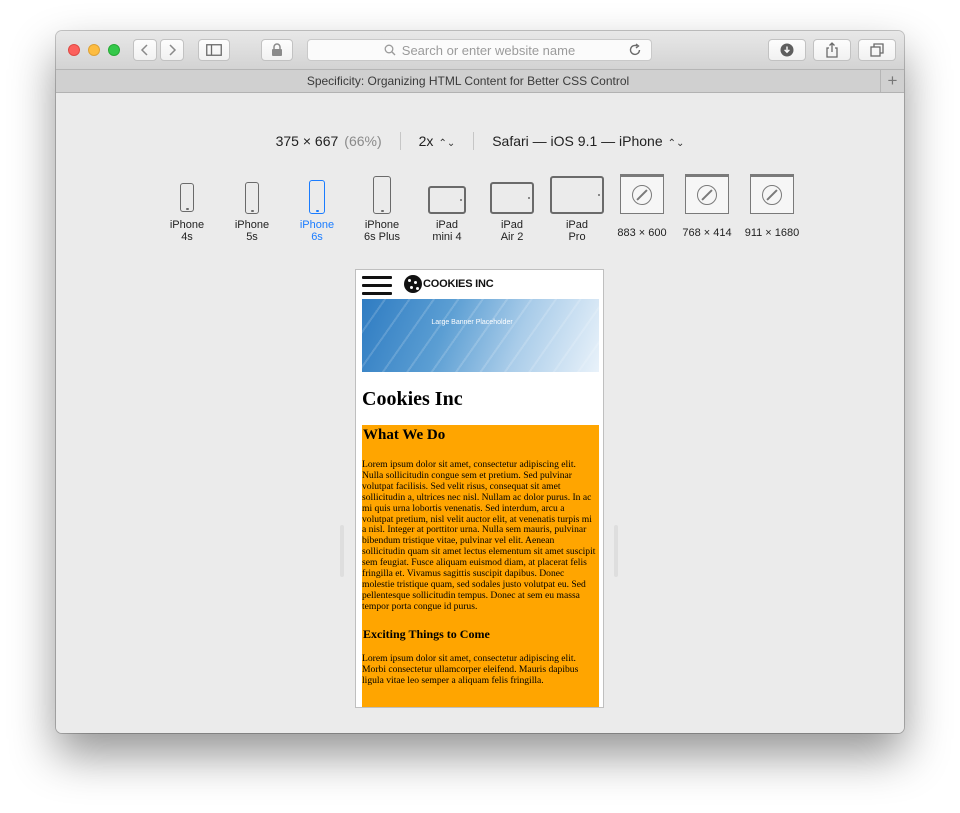 This screenshot has height=813, width=960. What do you see at coordinates (363, 141) in the screenshot?
I see `viewport-zoom: (66%)` at bounding box center [363, 141].